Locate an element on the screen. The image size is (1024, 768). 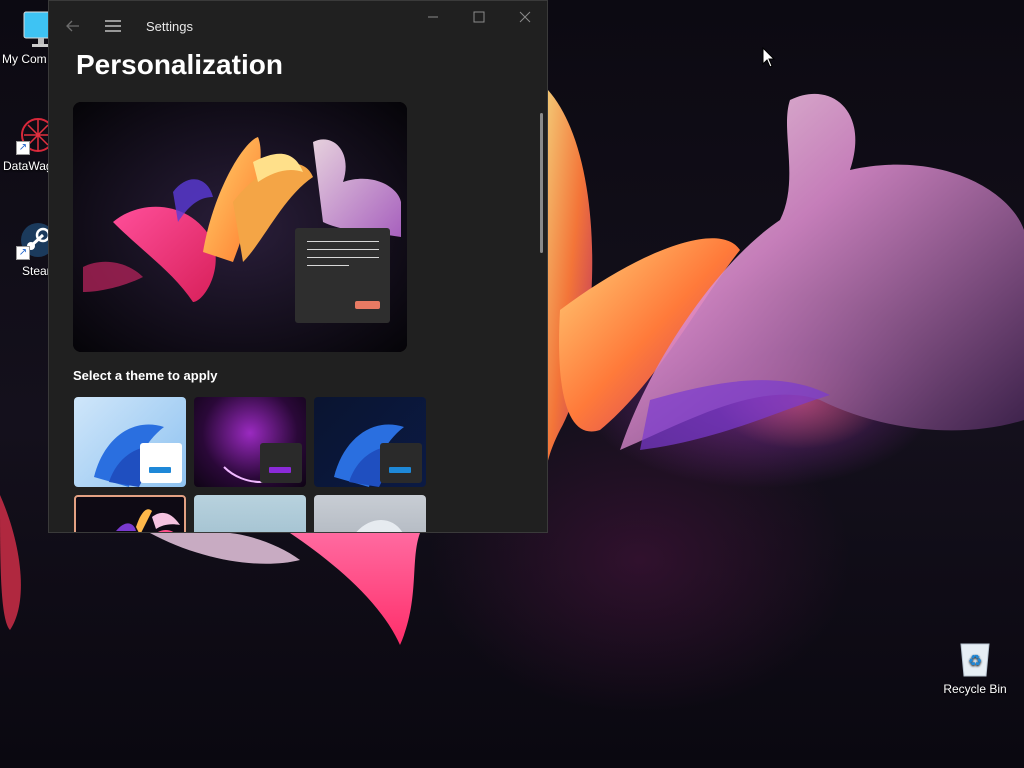
minimize-icon is located at coordinates (433, 17).